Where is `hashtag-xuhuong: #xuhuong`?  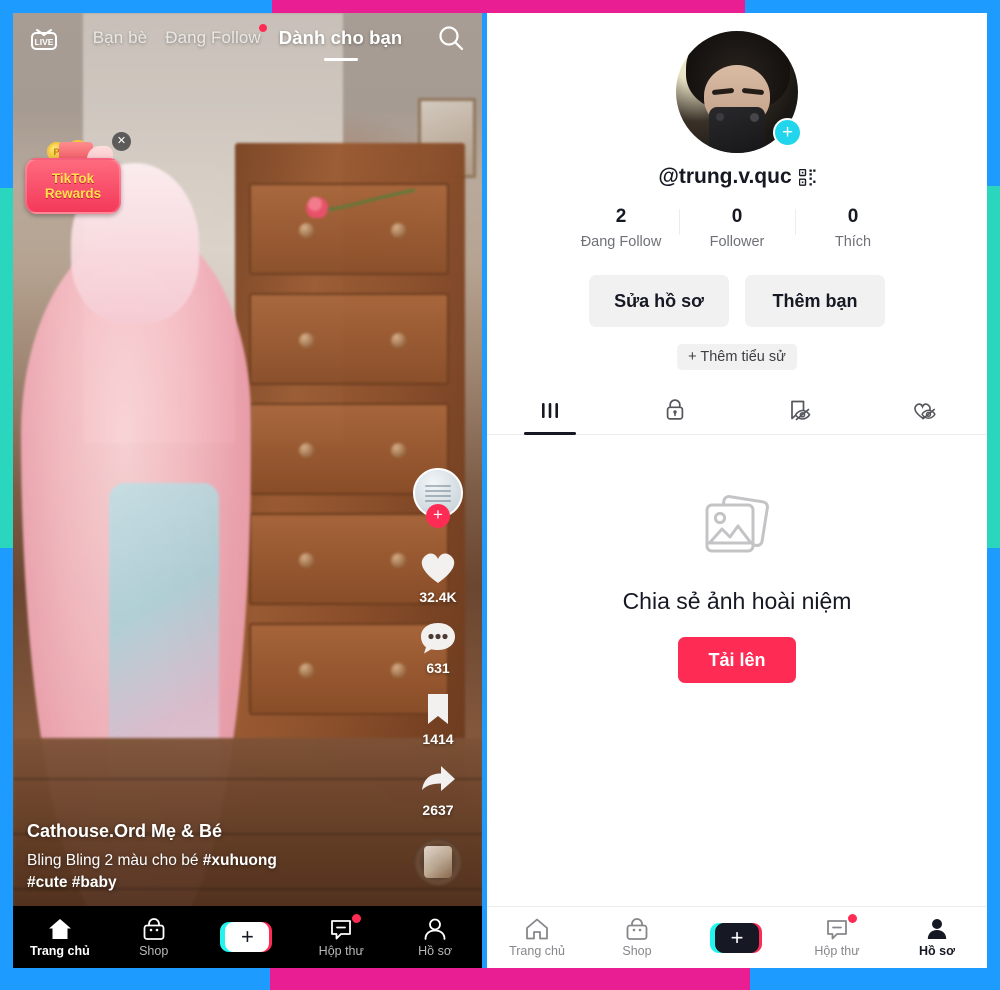 hashtag-xuhuong: #xuhuong is located at coordinates (240, 860).